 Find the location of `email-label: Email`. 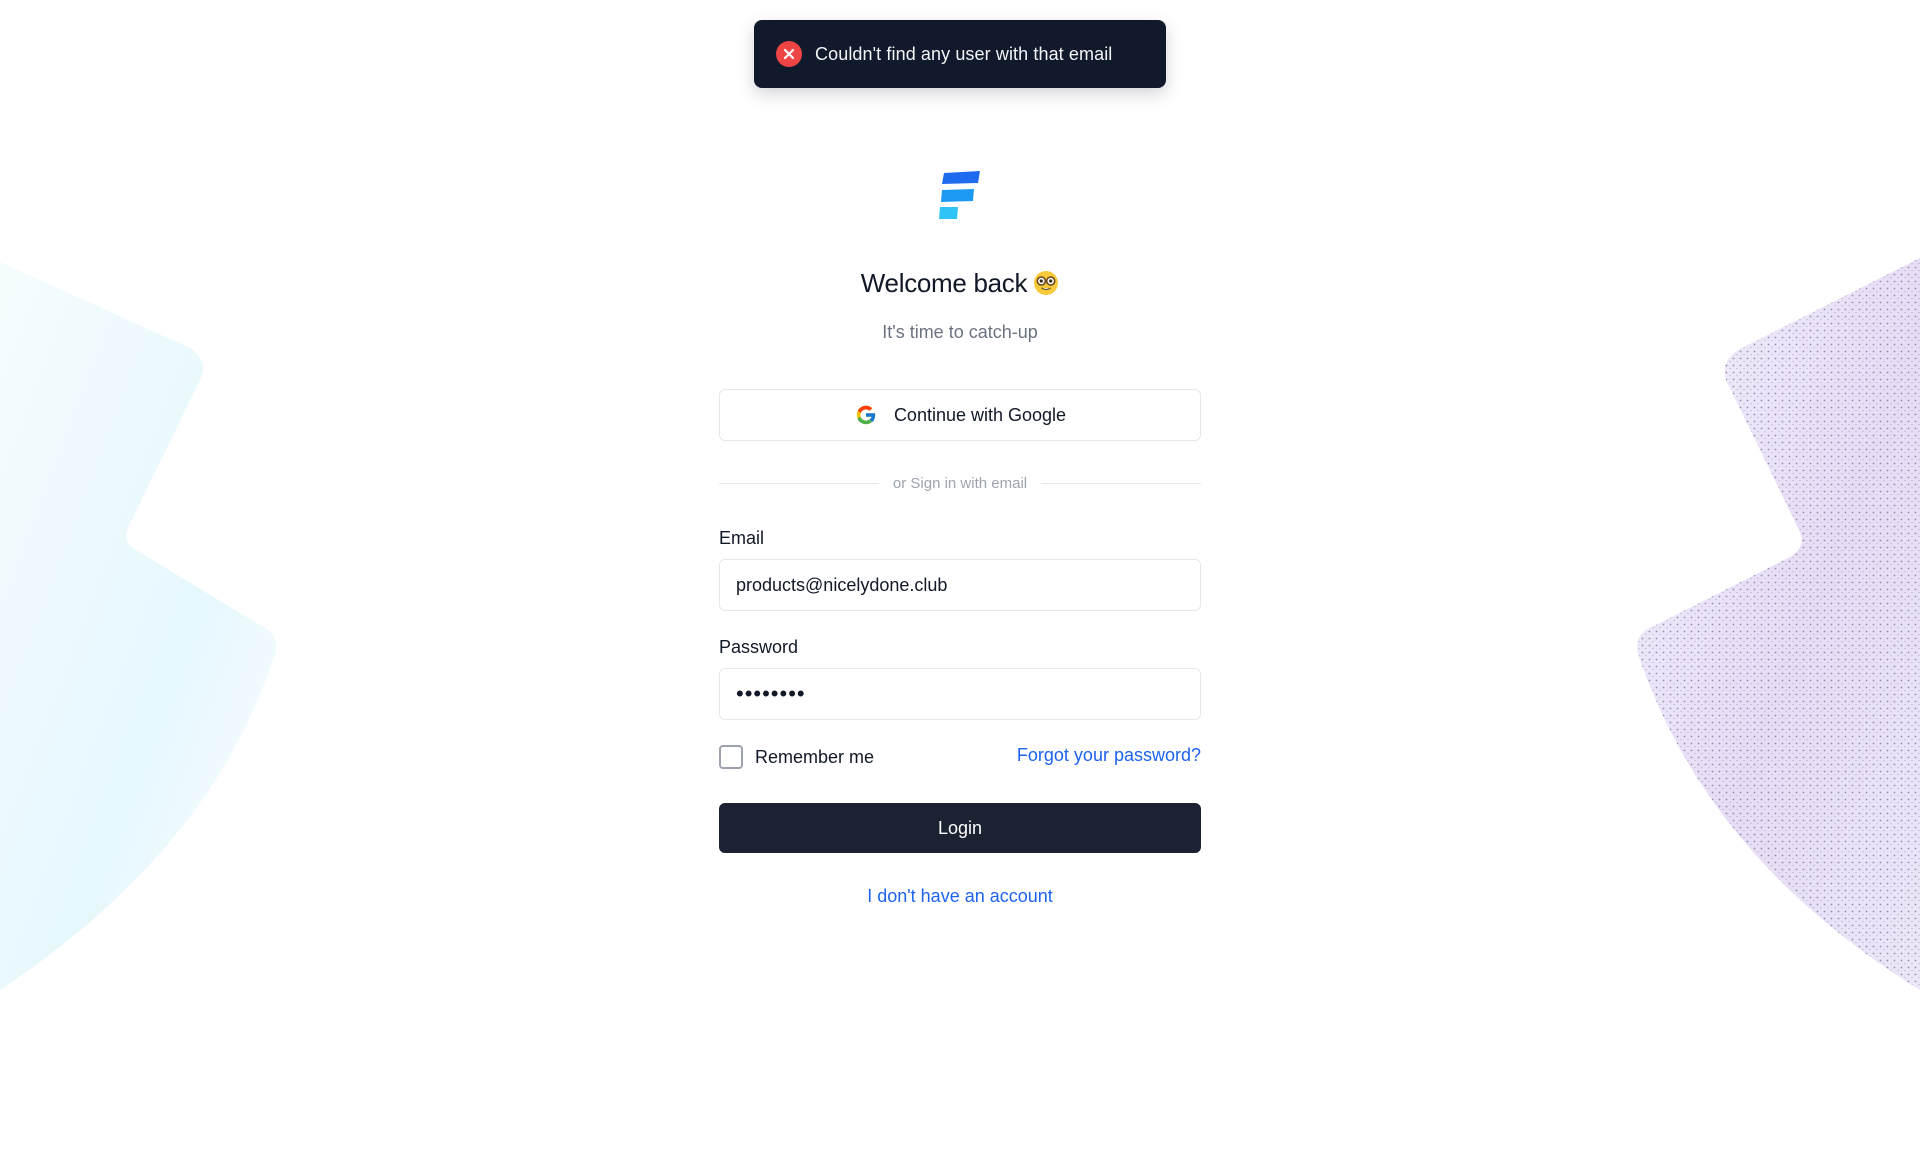

email-label: Email is located at coordinates (742, 538).